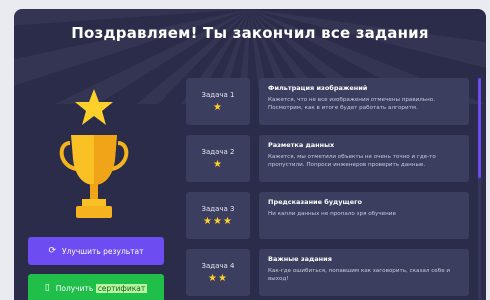 The width and height of the screenshot is (490, 300). I want to click on task-score: Задача 2 ★, so click(218, 158).